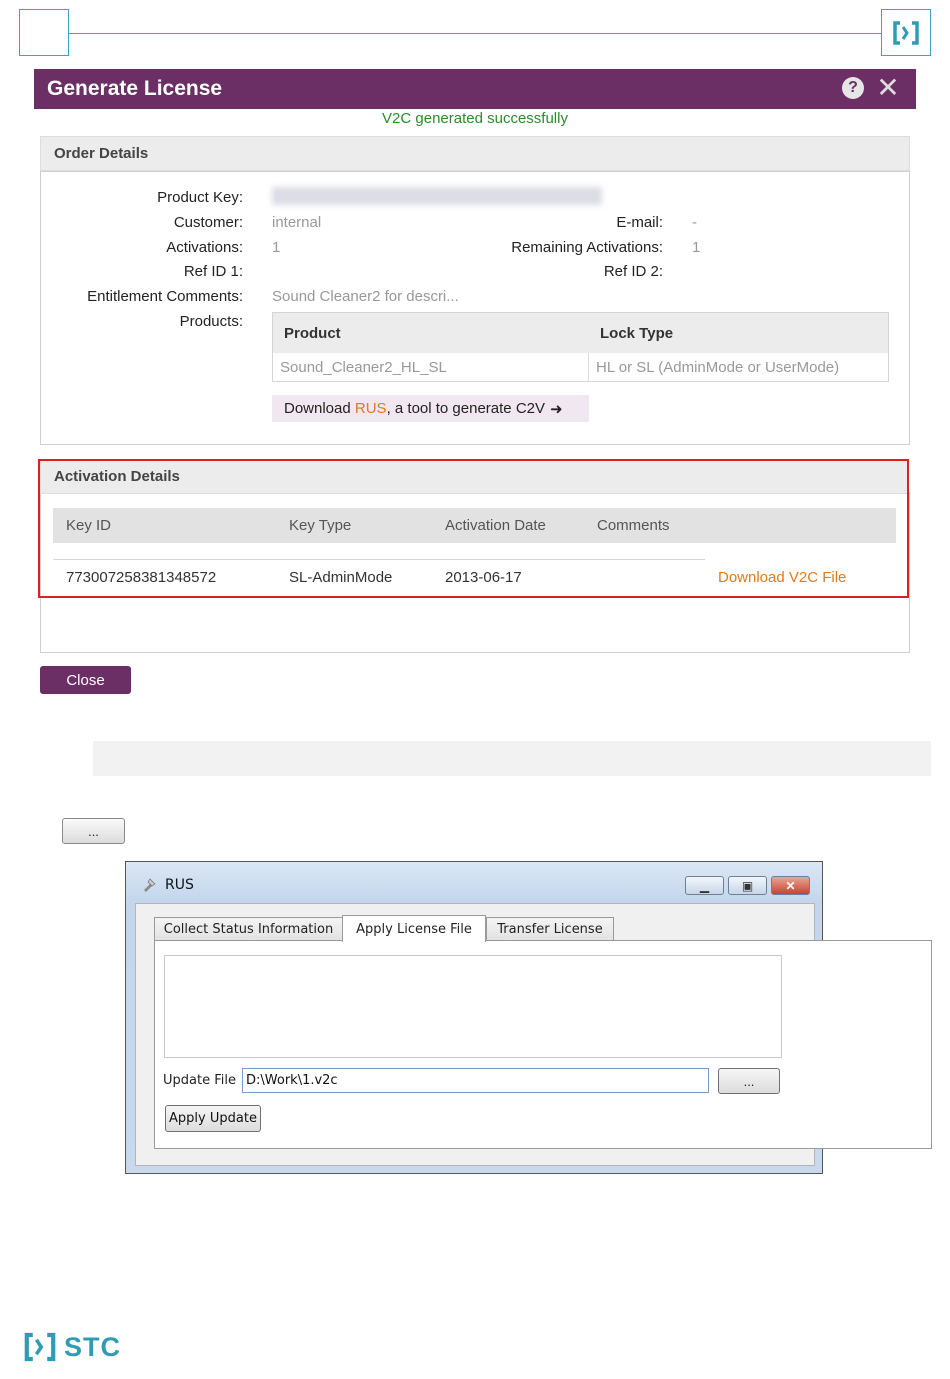 The width and height of the screenshot is (950, 1379). I want to click on apply-update-button: Apply Update, so click(213, 1118).